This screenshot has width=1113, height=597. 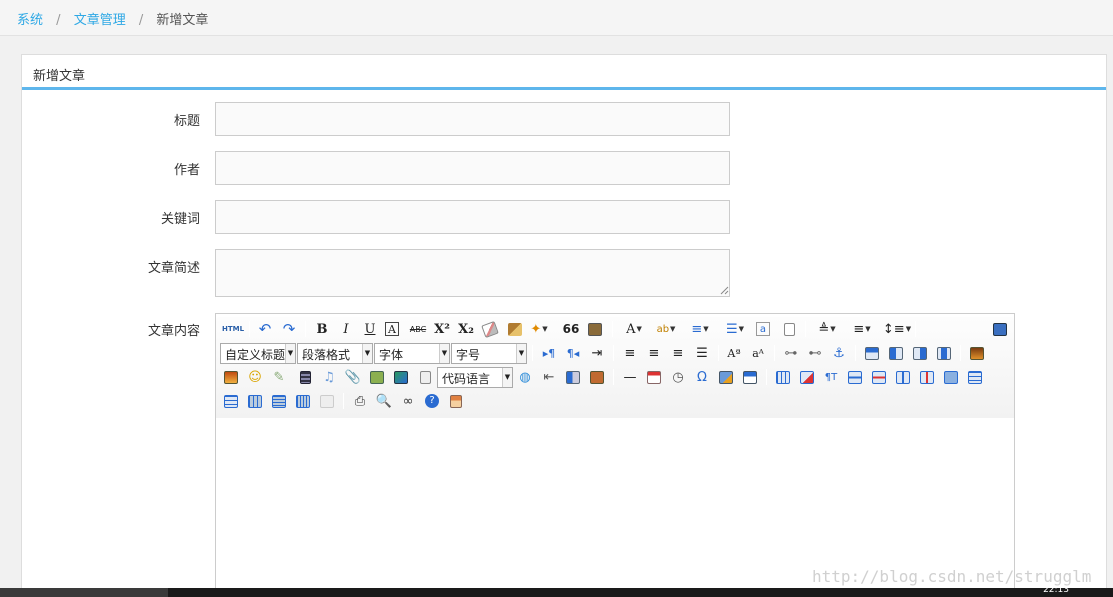 What do you see at coordinates (180, 219) in the screenshot?
I see `keywords-label: 关键词` at bounding box center [180, 219].